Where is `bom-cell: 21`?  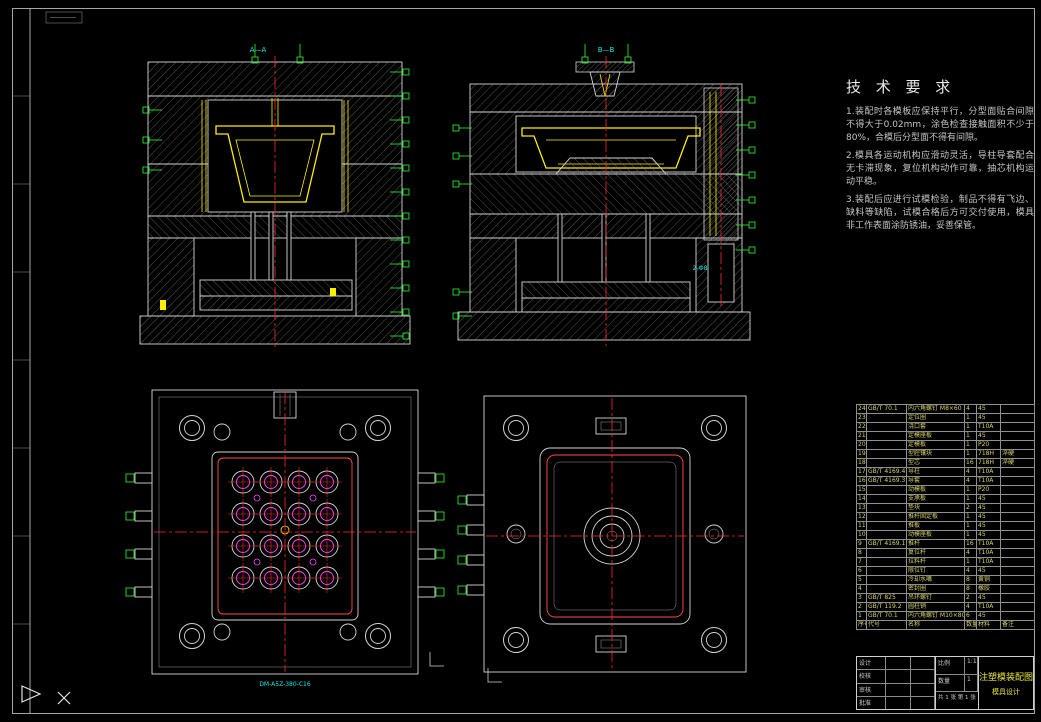 bom-cell: 21 is located at coordinates (861, 436).